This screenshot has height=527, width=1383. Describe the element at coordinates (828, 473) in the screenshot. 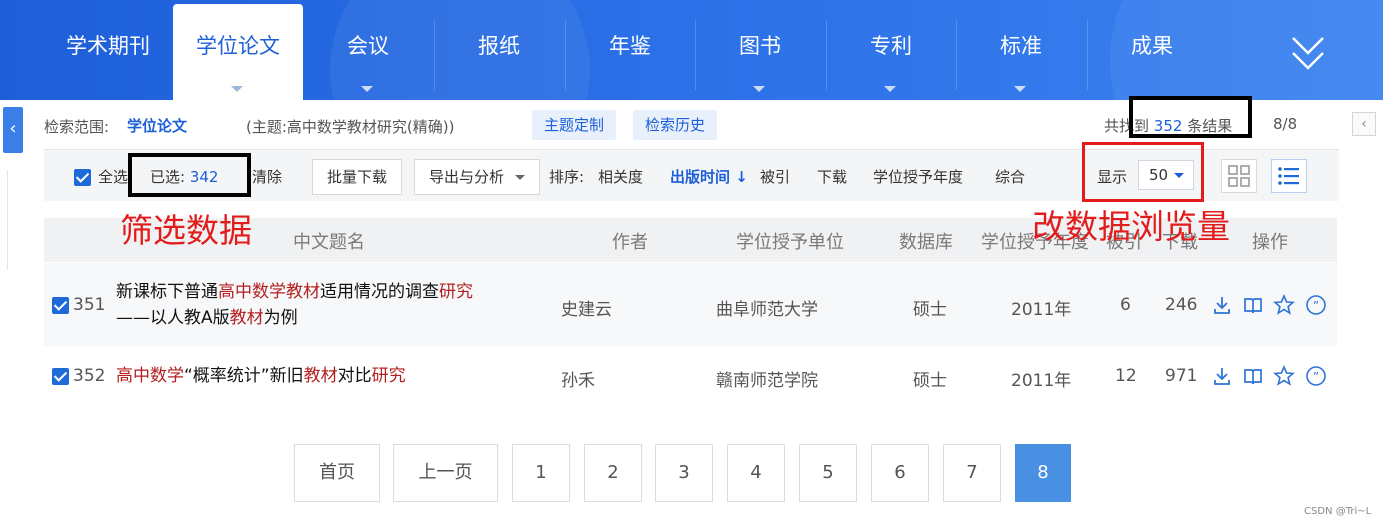

I see `page-button: 5` at that location.